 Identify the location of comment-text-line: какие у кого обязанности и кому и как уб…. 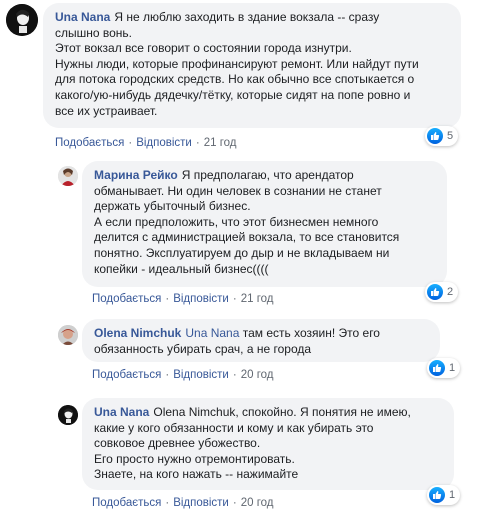
(234, 427).